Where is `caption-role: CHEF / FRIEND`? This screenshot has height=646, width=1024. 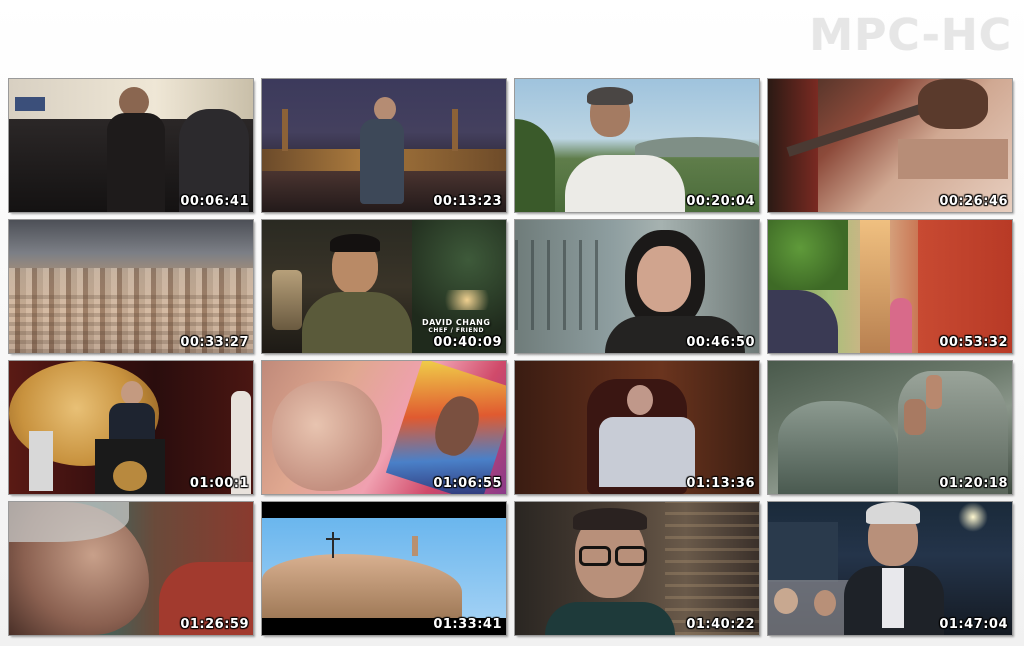
caption-role: CHEF / FRIEND is located at coordinates (456, 330).